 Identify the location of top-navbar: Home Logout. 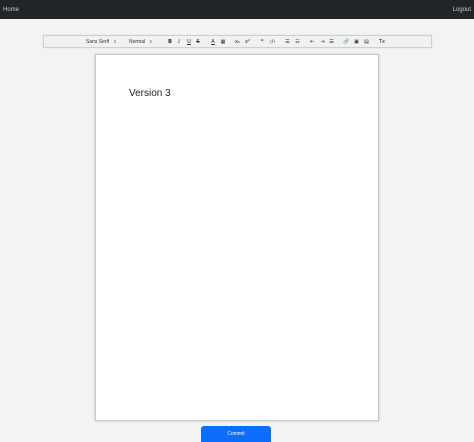
(237, 9).